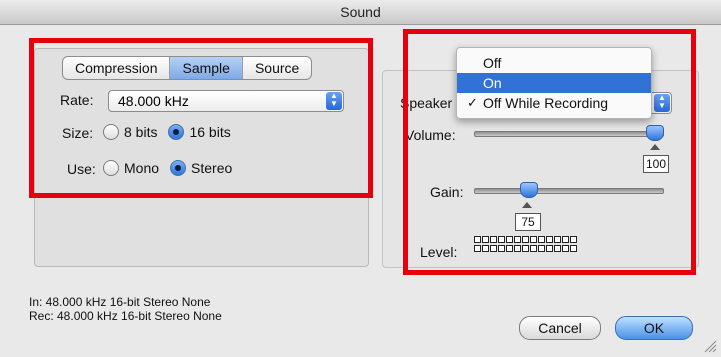 This screenshot has width=721, height=357. What do you see at coordinates (710, 346) in the screenshot?
I see `resize-grip-icon` at bounding box center [710, 346].